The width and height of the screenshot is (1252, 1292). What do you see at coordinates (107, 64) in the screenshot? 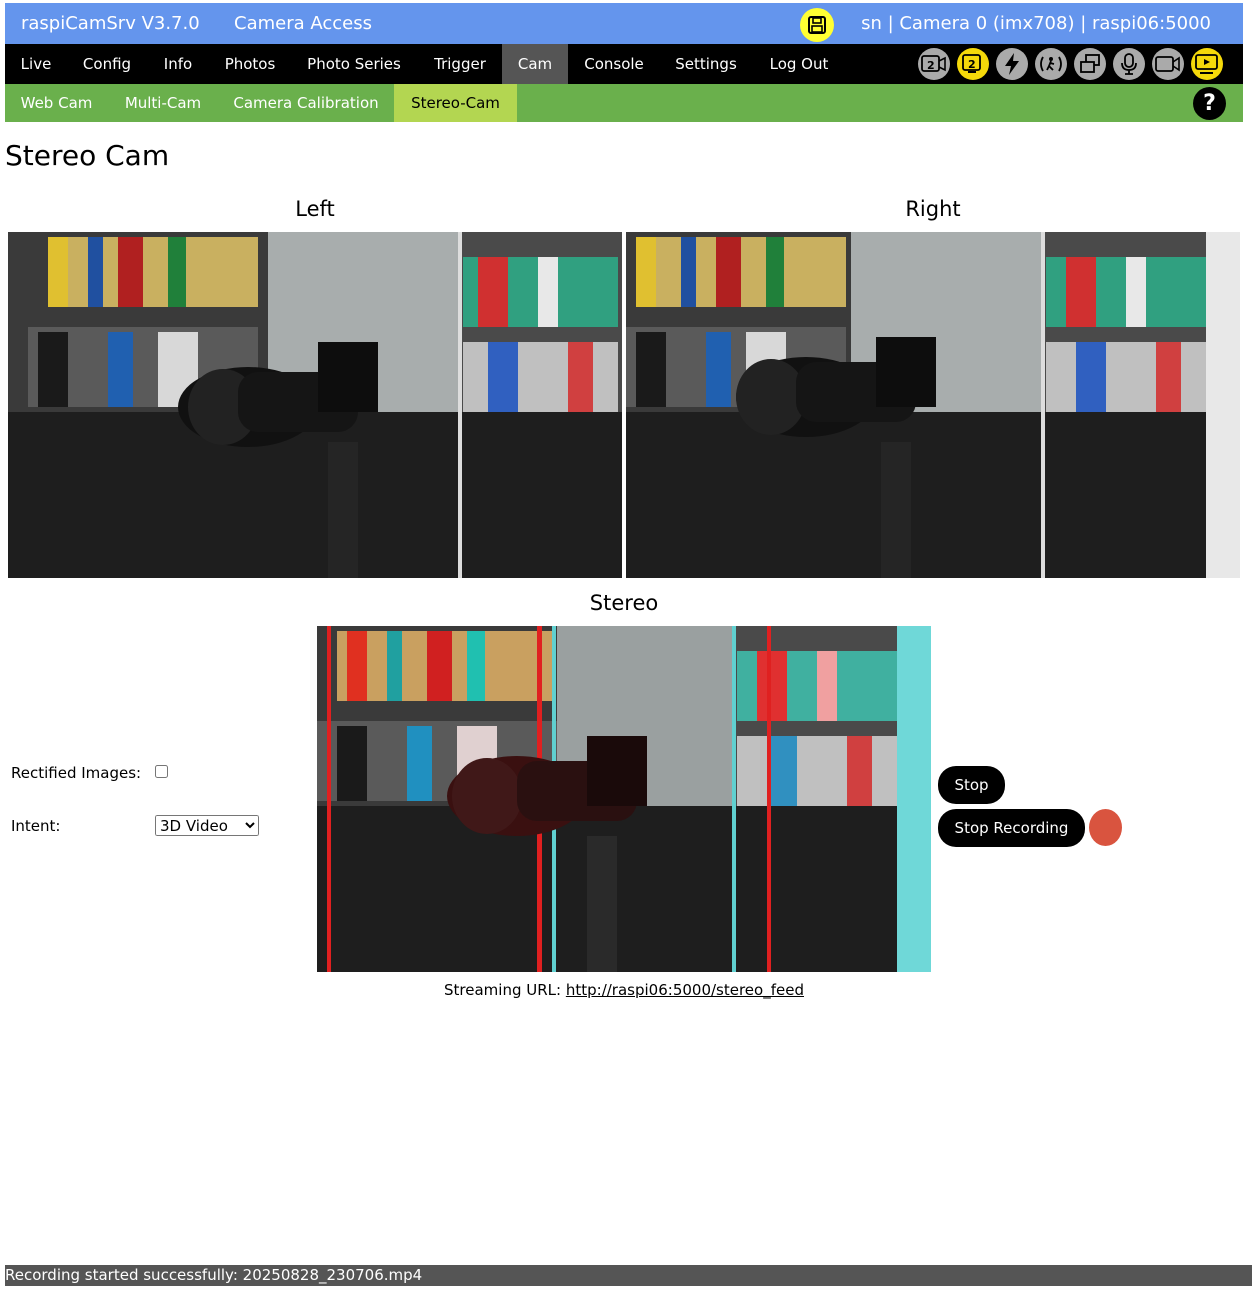
I see `nav-config: Config` at bounding box center [107, 64].